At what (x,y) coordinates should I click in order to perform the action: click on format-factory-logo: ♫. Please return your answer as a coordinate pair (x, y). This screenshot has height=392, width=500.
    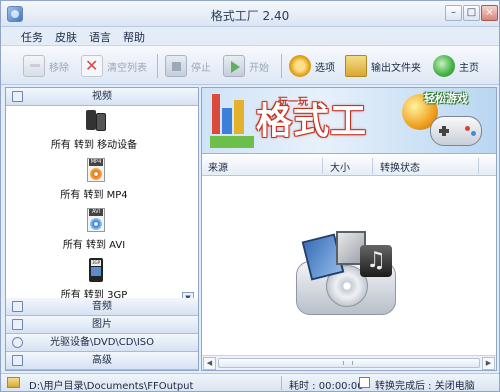
    Looking at the image, I should click on (350, 275).